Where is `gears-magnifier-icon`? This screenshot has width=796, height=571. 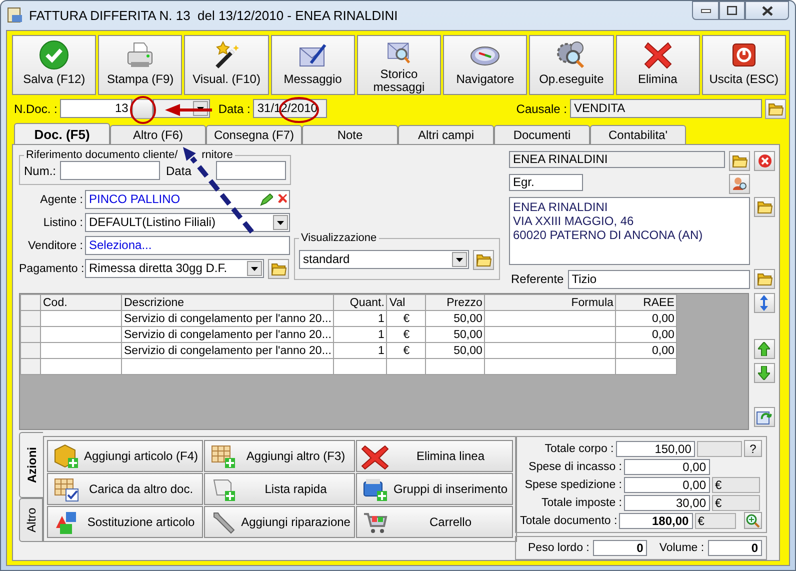
gears-magnifier-icon is located at coordinates (570, 55).